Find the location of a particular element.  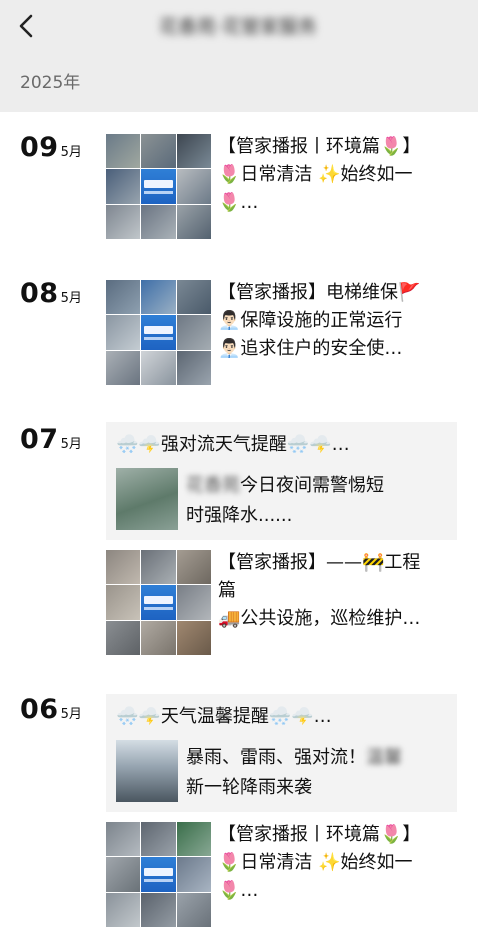

top-bar: 花香苑·花管家服务 is located at coordinates (239, 27).